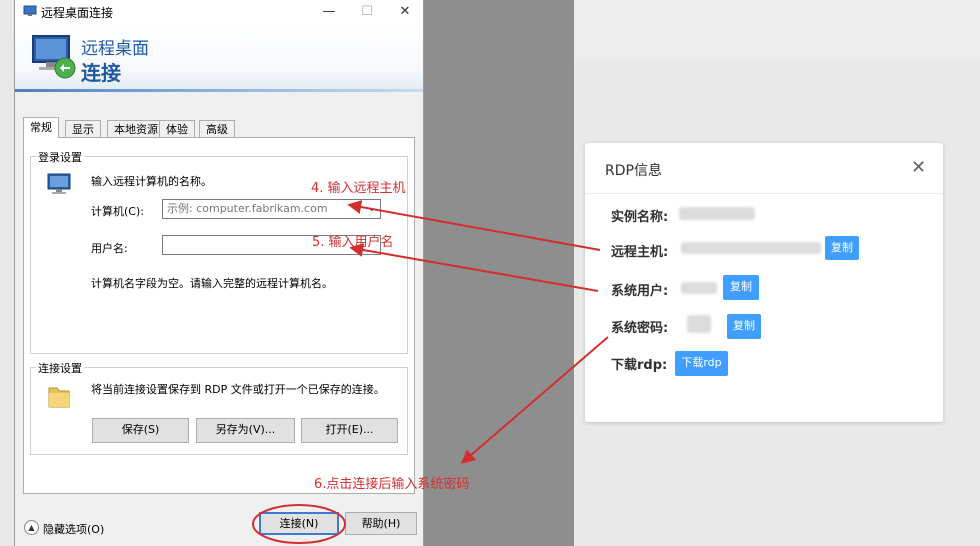 The height and width of the screenshot is (546, 980). I want to click on chevron-up-icon: ▲, so click(31, 527).